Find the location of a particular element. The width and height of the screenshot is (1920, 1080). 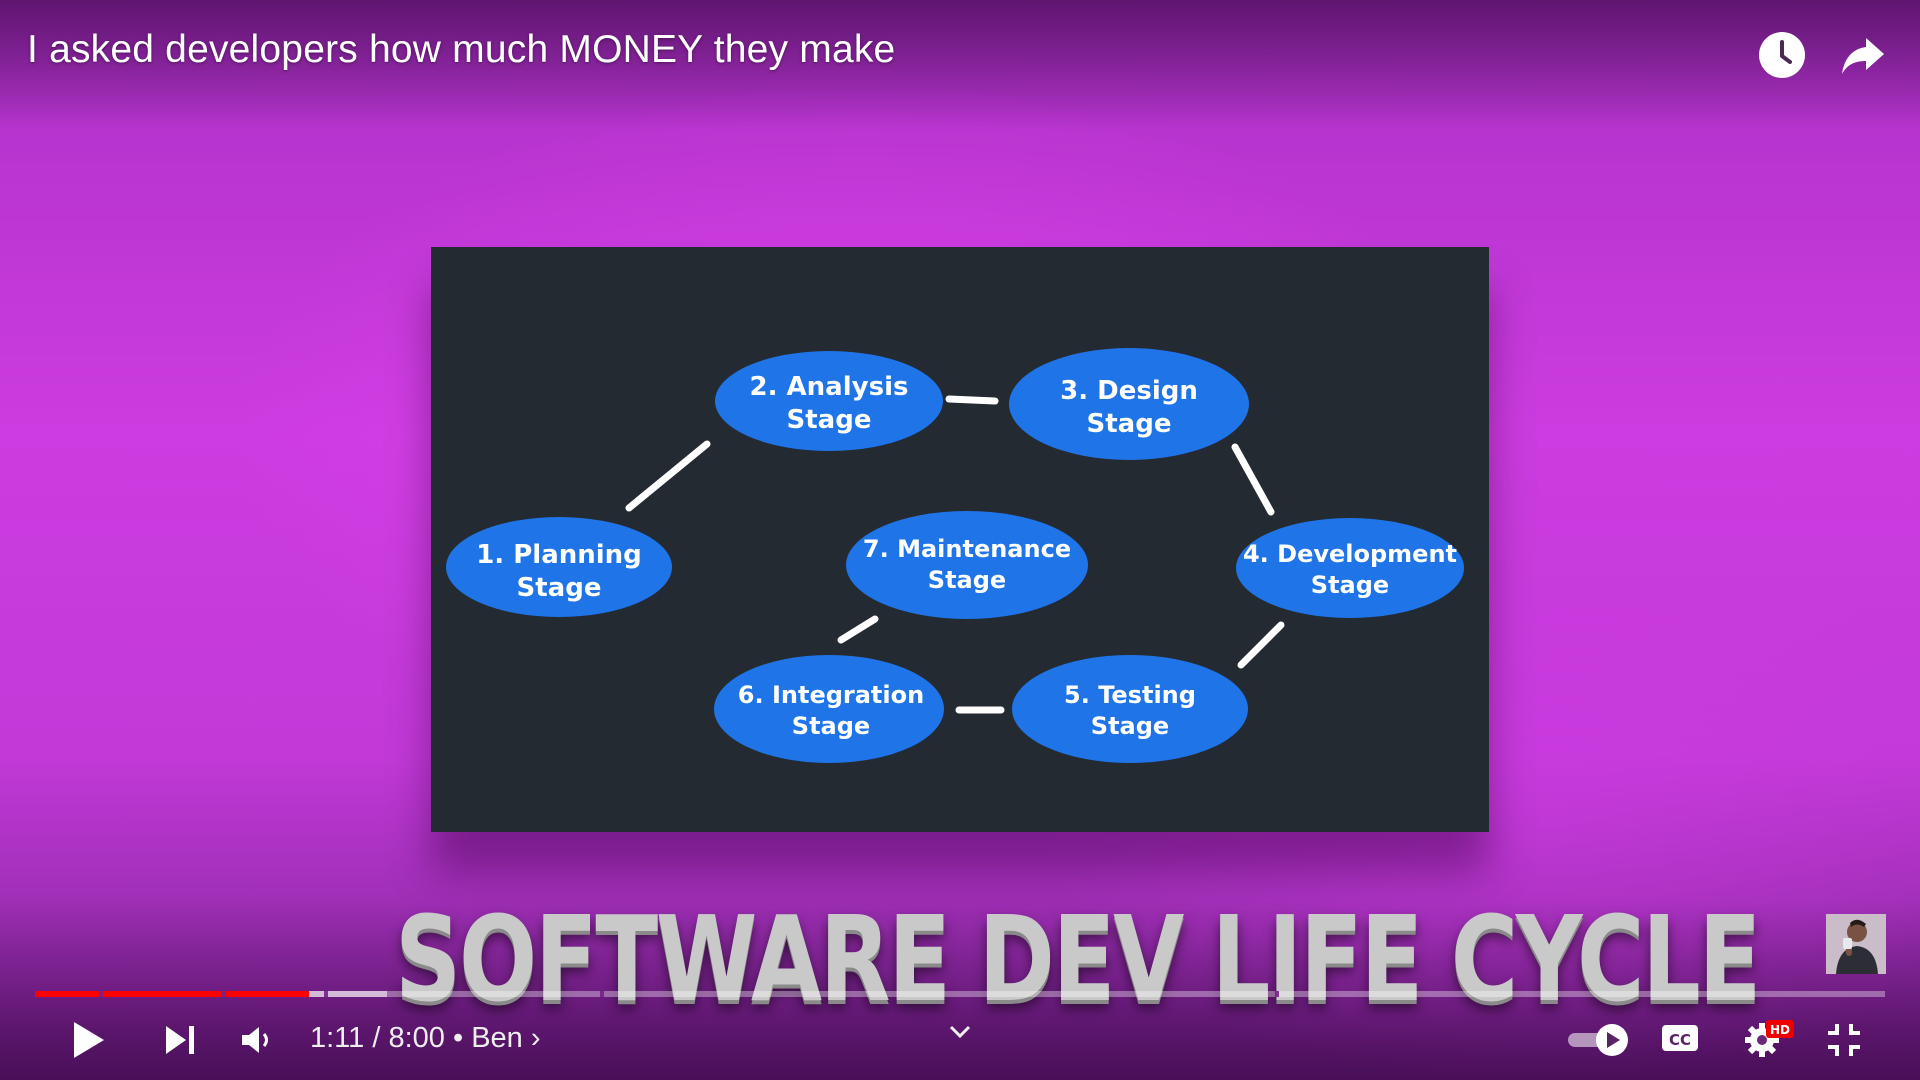

next-button is located at coordinates (180, 1040).